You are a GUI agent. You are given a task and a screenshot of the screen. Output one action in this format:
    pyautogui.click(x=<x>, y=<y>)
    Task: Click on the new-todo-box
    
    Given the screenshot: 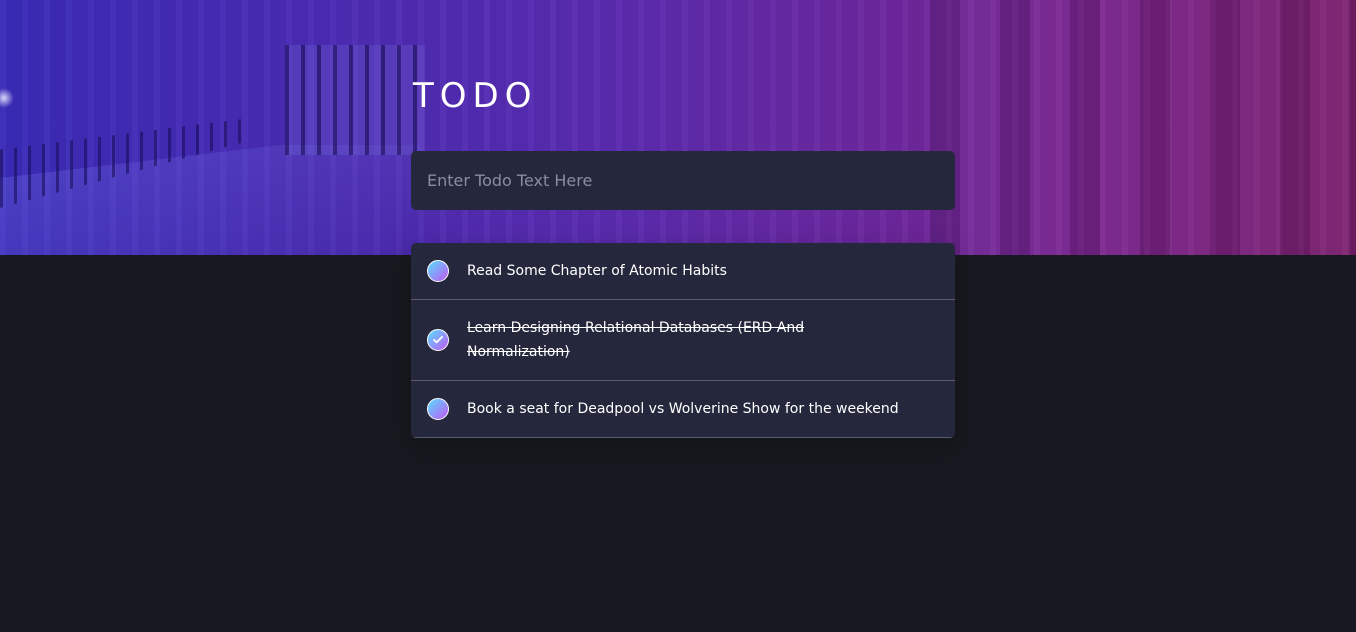 What is the action you would take?
    pyautogui.click(x=683, y=180)
    